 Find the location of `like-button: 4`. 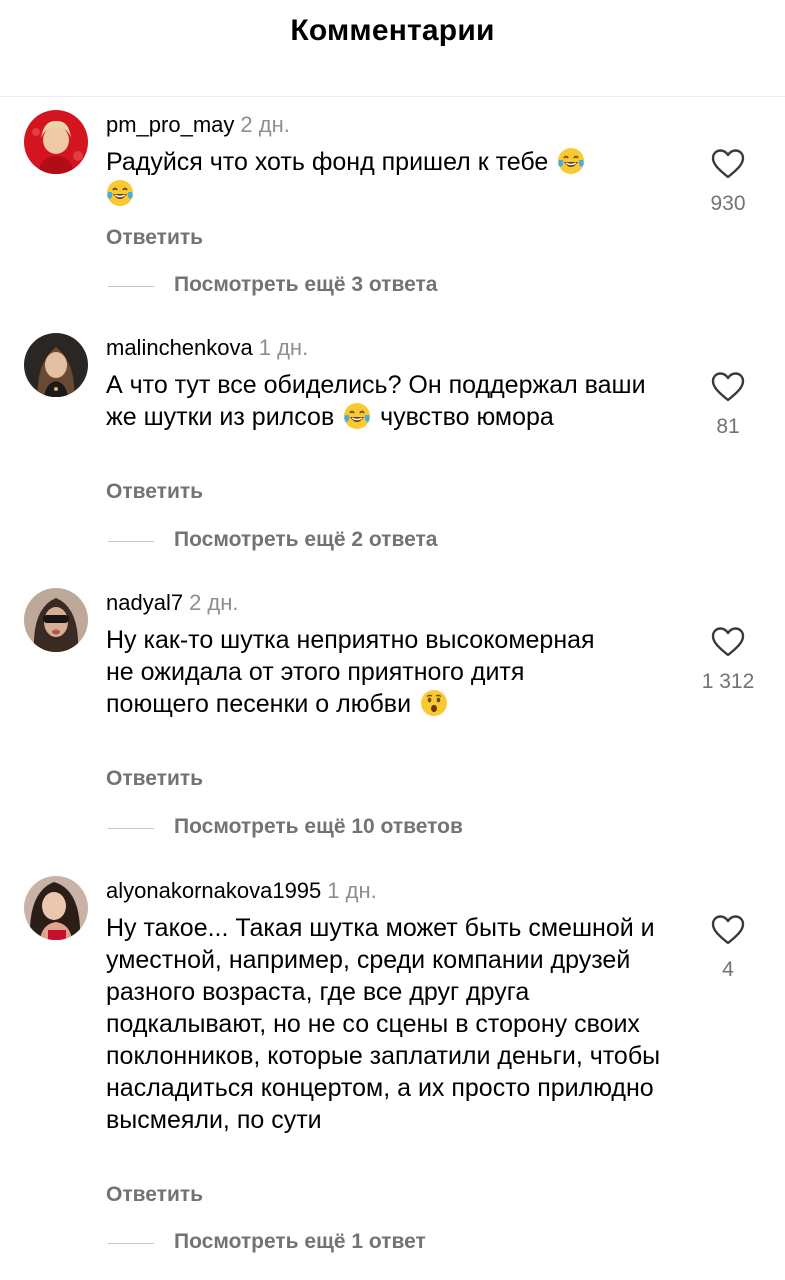

like-button: 4 is located at coordinates (728, 948).